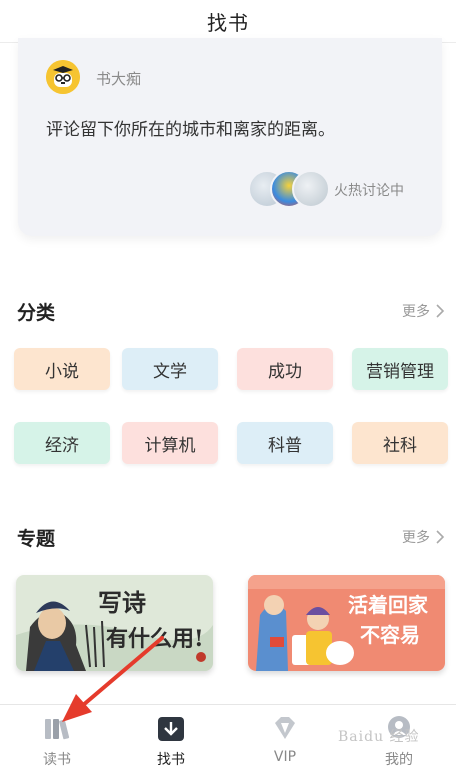  Describe the element at coordinates (400, 371) in the screenshot. I see `category-label: 营销管理` at that location.